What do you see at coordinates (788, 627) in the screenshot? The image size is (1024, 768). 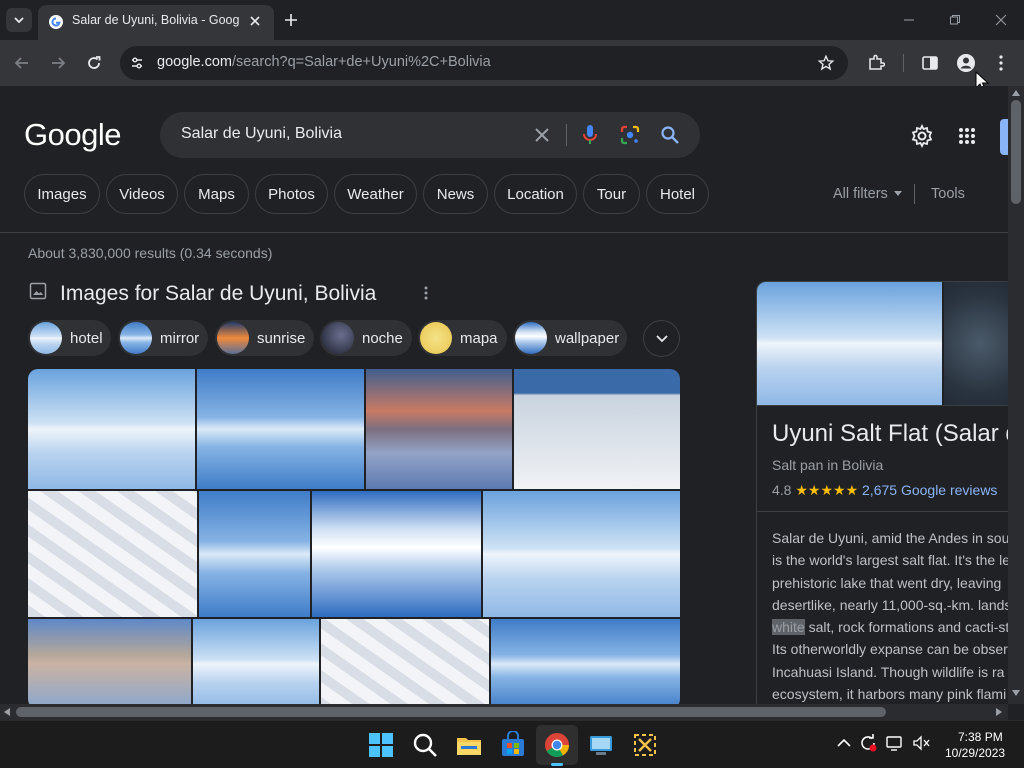 I see `highlighted-word: white` at bounding box center [788, 627].